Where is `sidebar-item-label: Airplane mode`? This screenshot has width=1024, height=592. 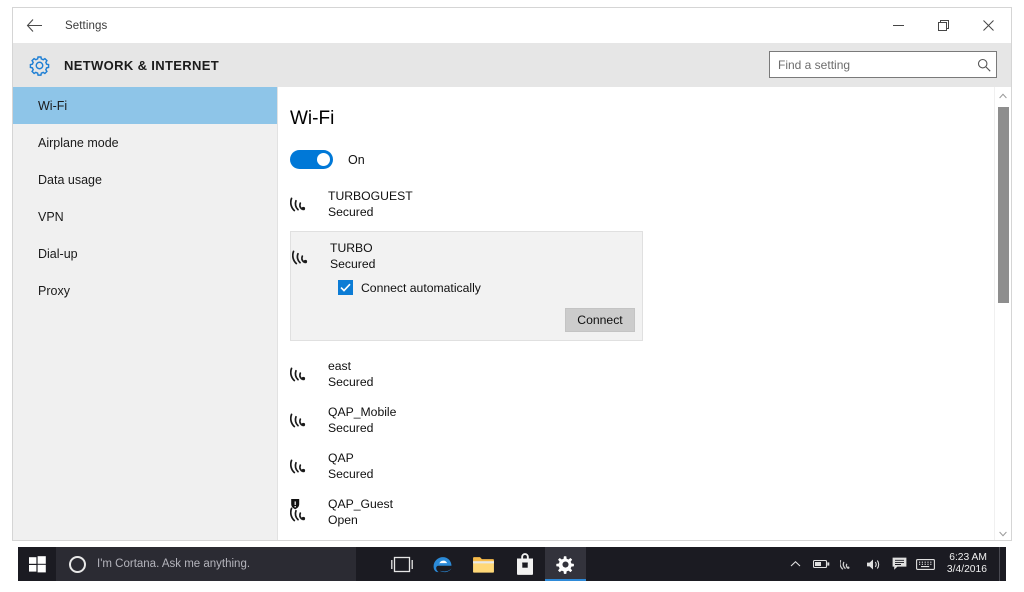
sidebar-item-label: Airplane mode is located at coordinates (78, 142).